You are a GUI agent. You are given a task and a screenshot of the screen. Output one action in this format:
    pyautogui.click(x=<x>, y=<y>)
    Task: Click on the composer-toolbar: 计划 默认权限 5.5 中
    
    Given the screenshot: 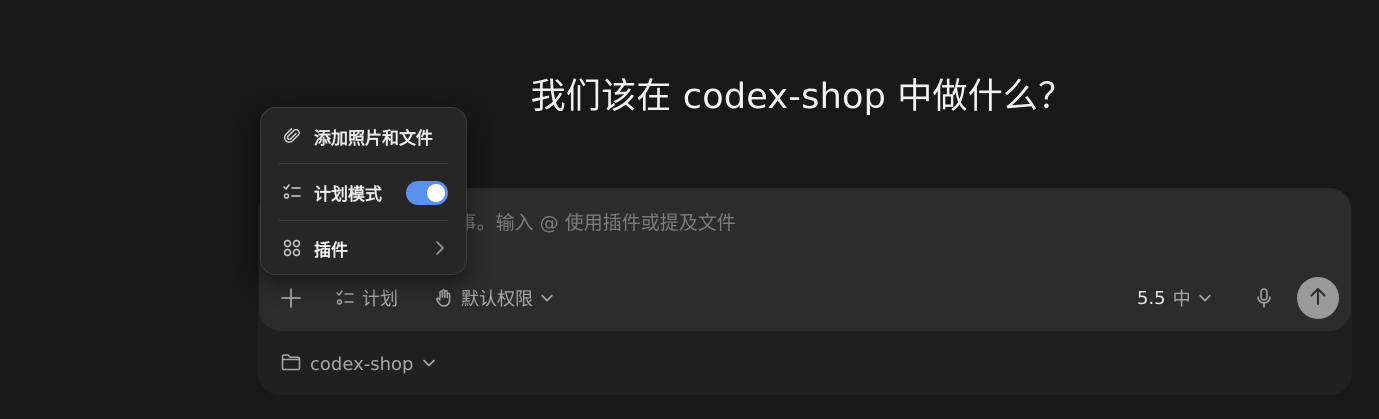 What is the action you would take?
    pyautogui.click(x=805, y=298)
    